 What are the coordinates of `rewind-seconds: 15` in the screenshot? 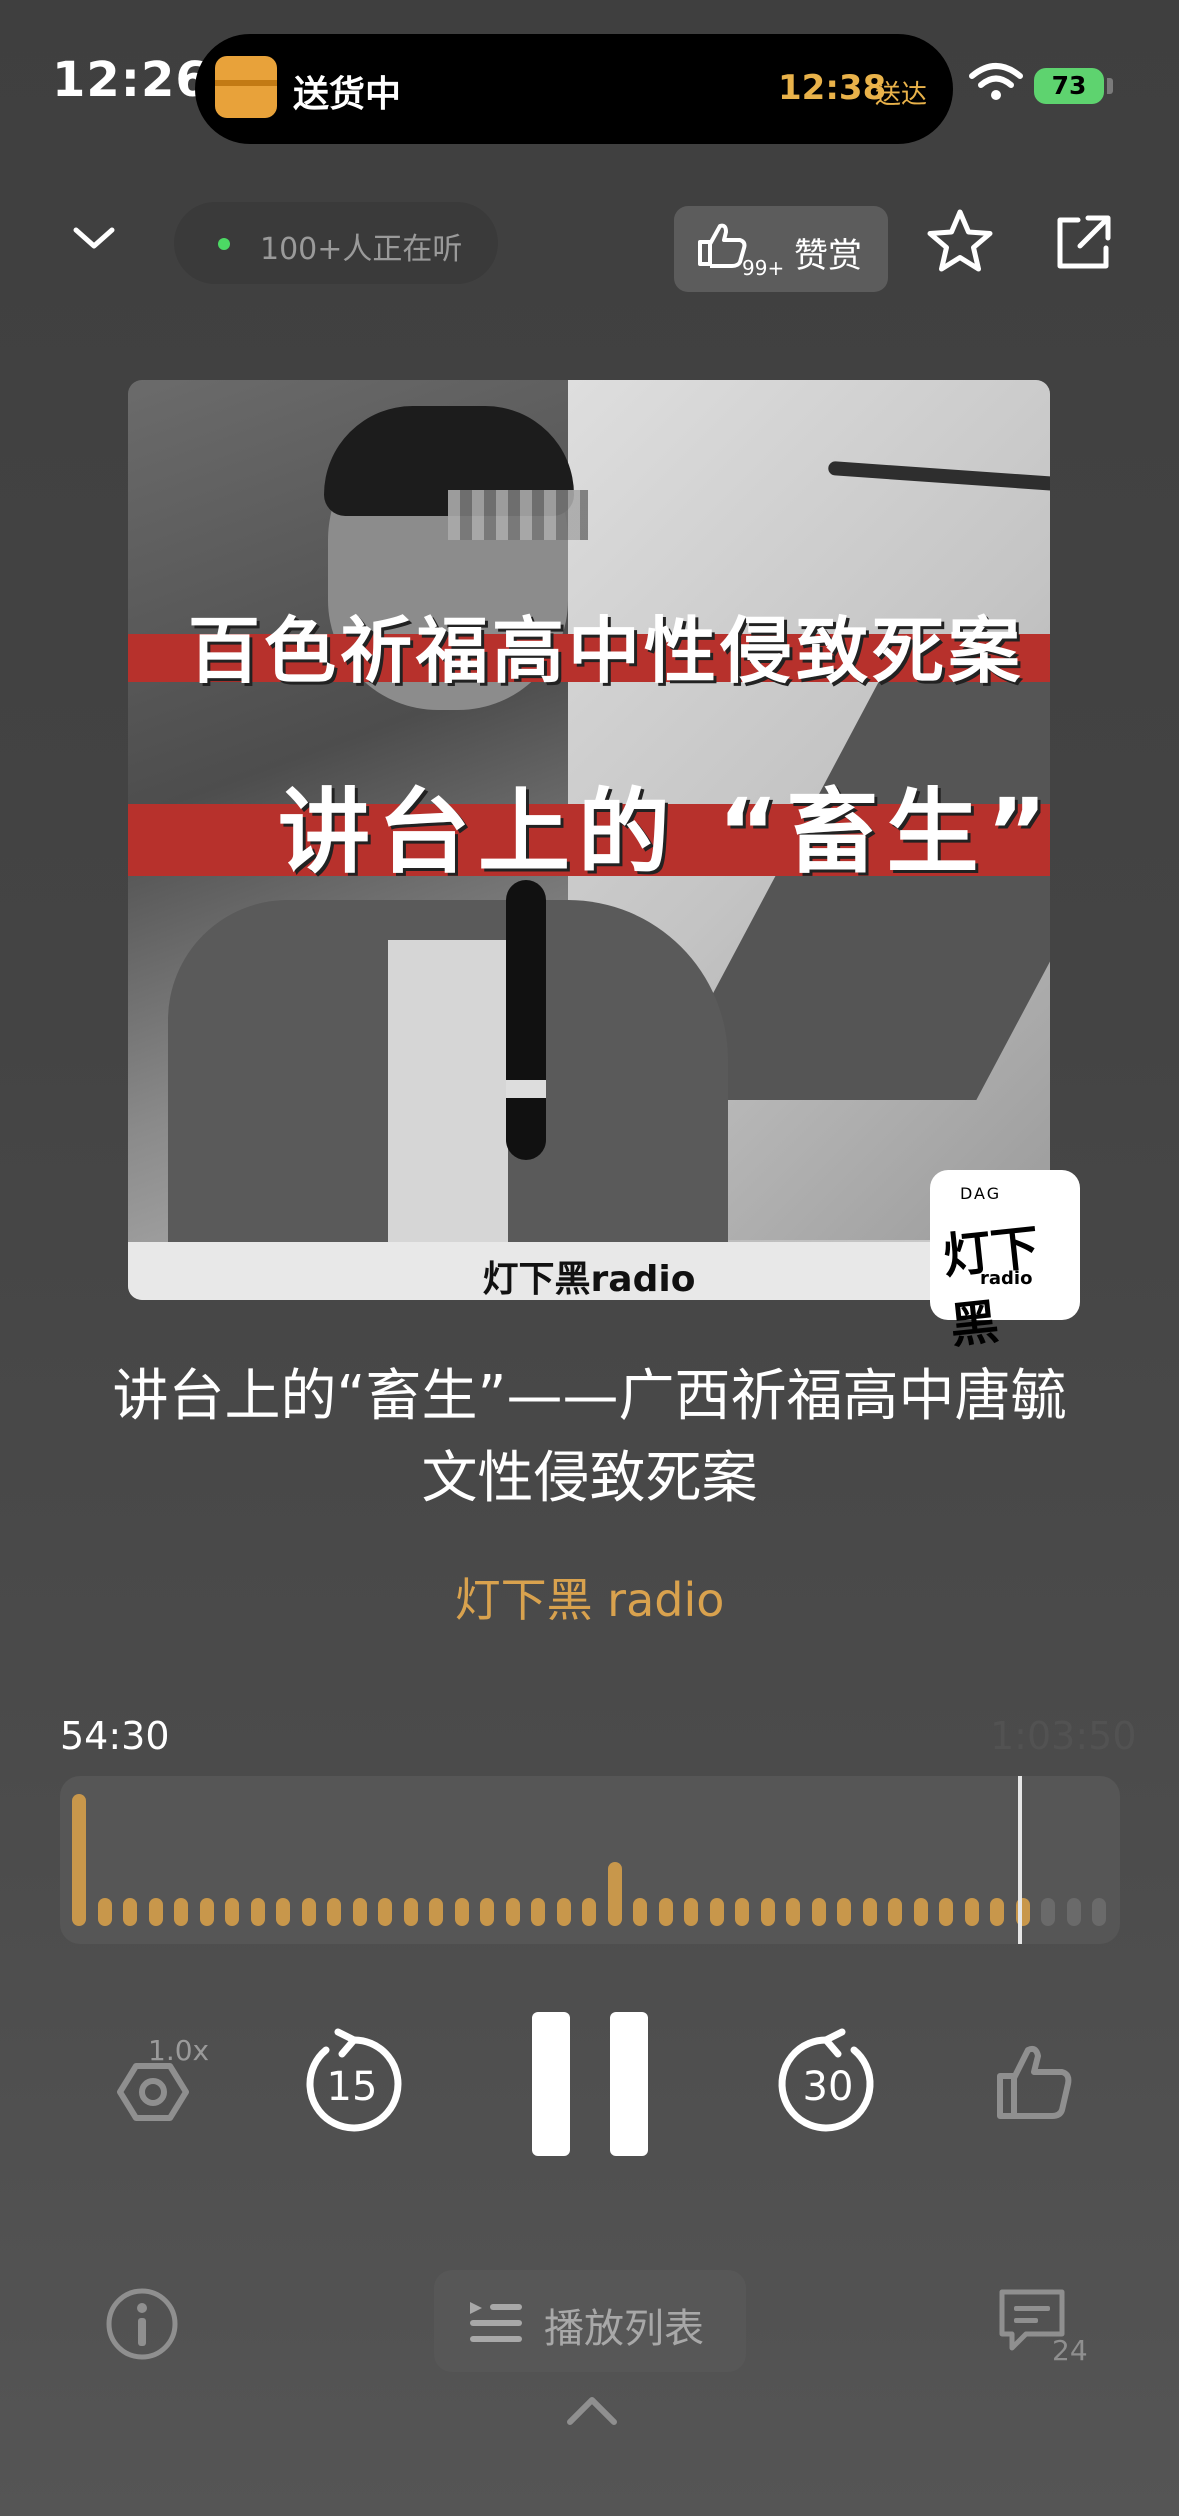 It's located at (352, 2087).